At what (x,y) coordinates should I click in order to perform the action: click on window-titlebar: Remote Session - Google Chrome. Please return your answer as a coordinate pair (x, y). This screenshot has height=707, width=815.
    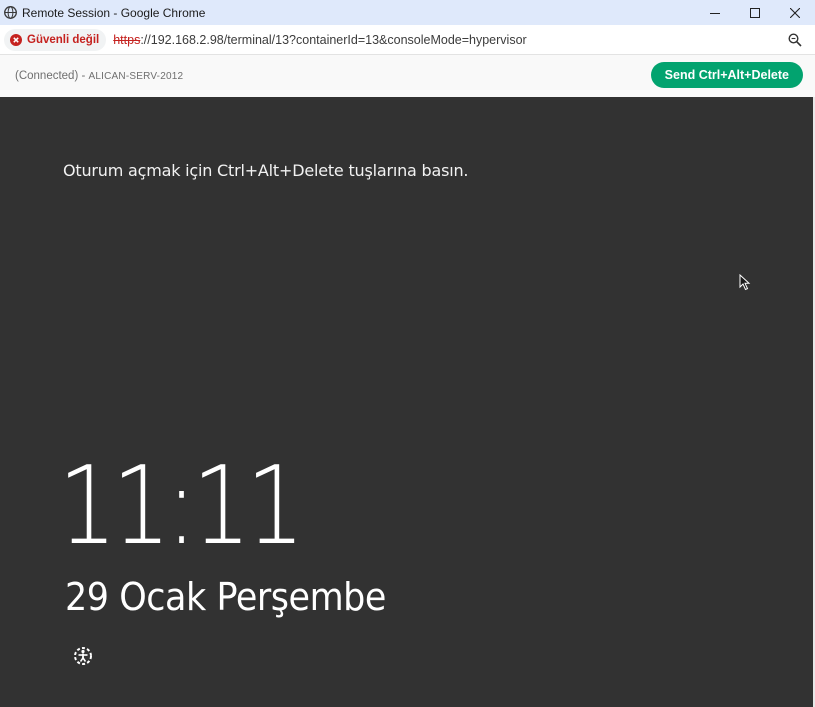
    Looking at the image, I should click on (407, 12).